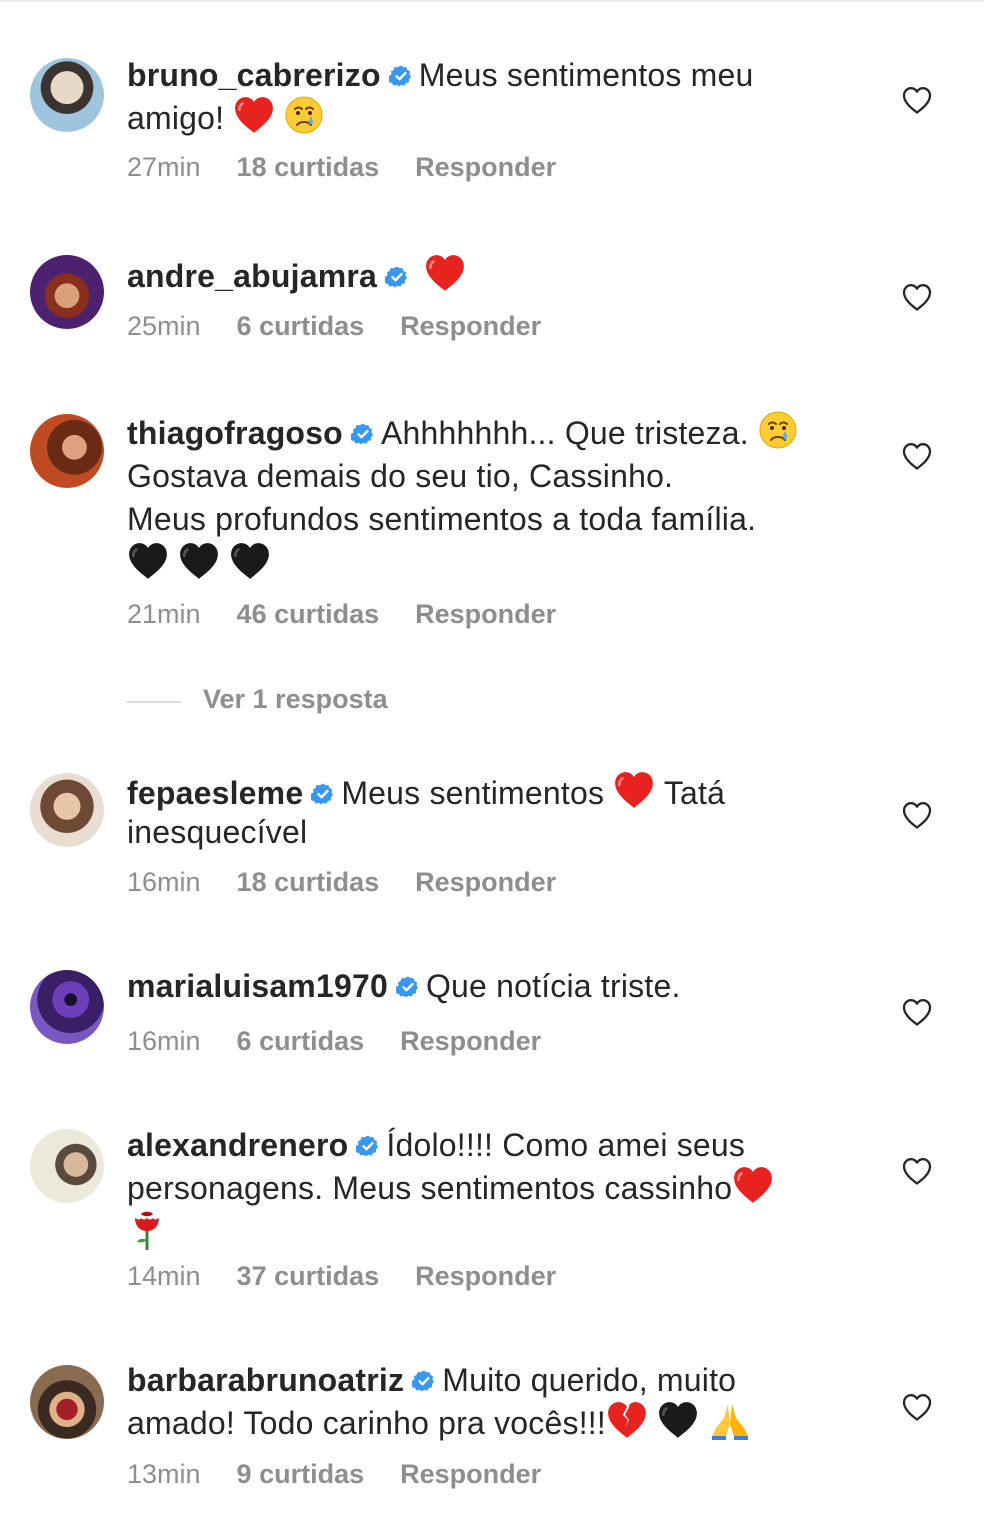 This screenshot has height=1516, width=984. I want to click on comment-time: 14min, so click(164, 1276).